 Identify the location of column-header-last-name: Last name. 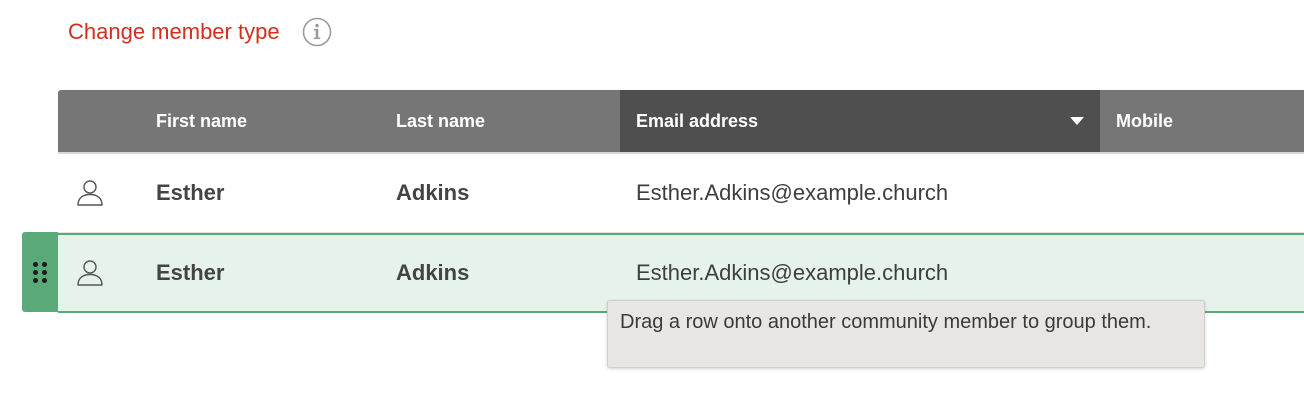
(508, 121).